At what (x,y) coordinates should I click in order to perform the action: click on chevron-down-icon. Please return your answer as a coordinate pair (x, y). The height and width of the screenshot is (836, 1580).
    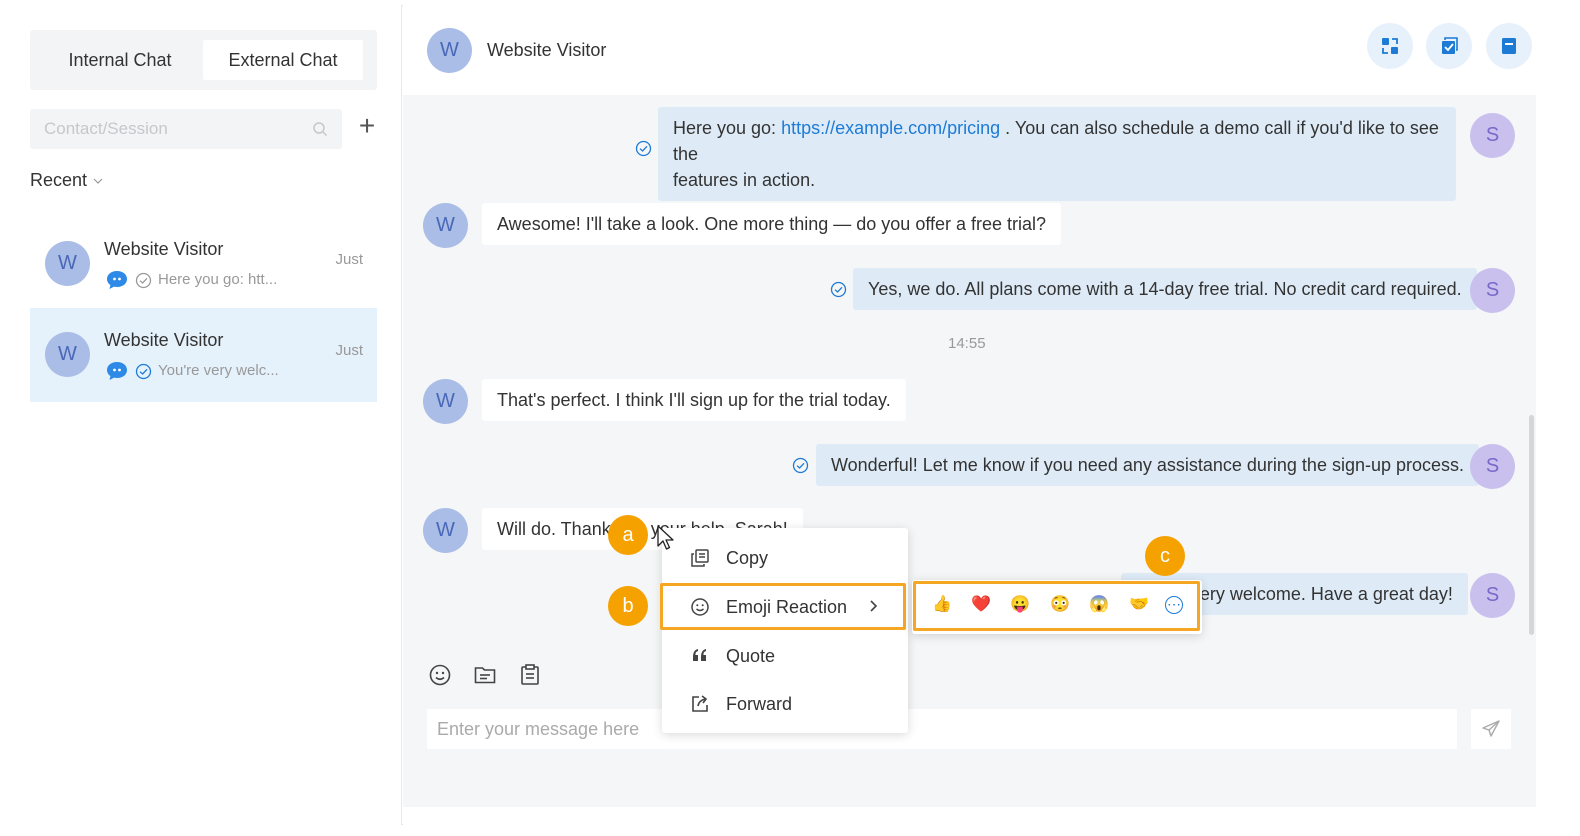
    Looking at the image, I should click on (98, 181).